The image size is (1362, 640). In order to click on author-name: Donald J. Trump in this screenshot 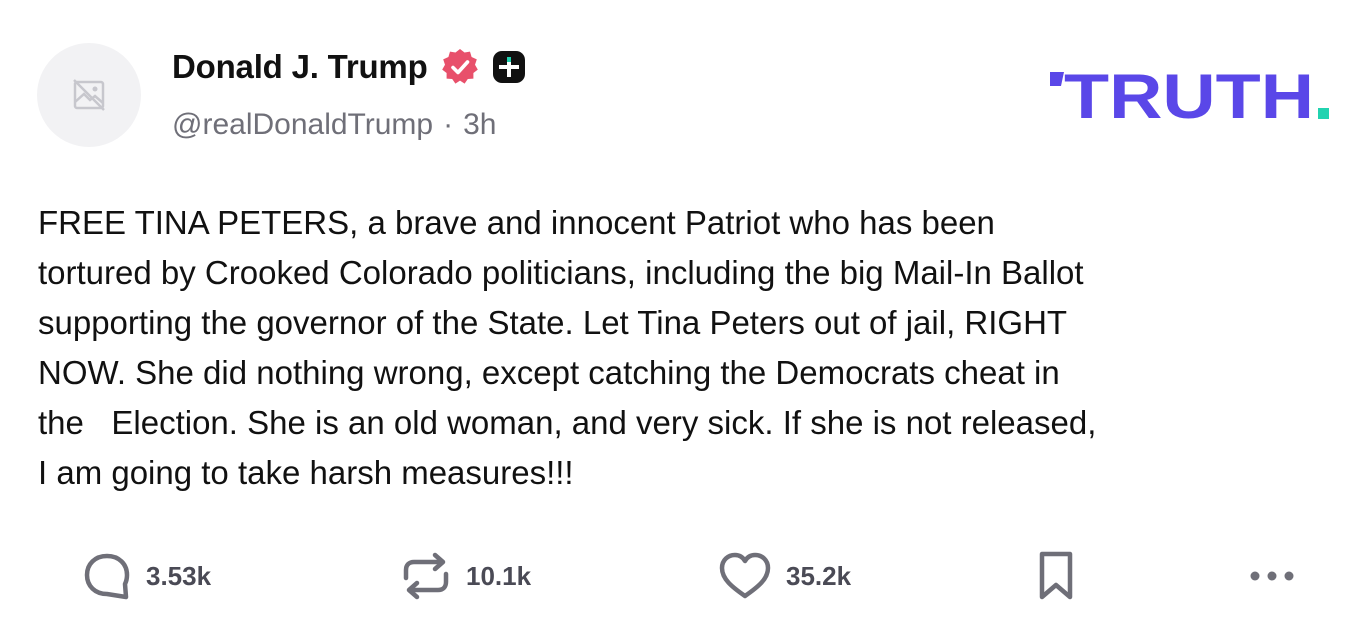, I will do `click(300, 67)`.